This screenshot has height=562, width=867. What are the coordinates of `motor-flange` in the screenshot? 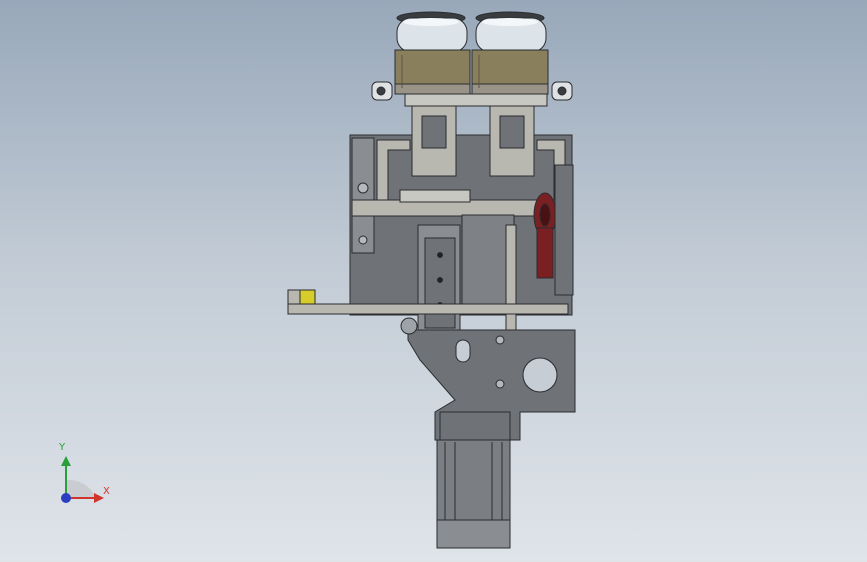 It's located at (475, 428).